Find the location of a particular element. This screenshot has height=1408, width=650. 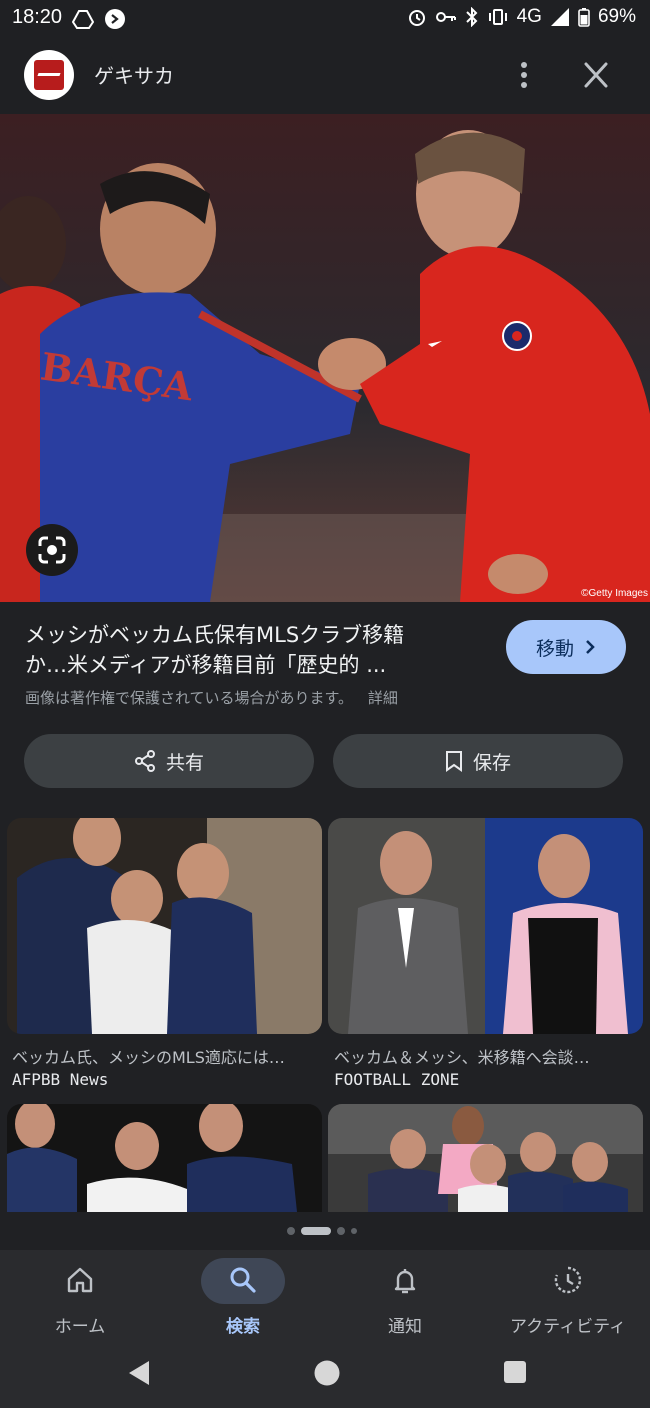

nav-notifications: 通知 is located at coordinates (405, 1295).